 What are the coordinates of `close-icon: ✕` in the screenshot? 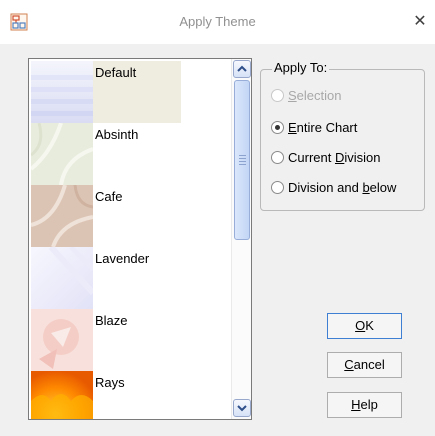 It's located at (420, 22).